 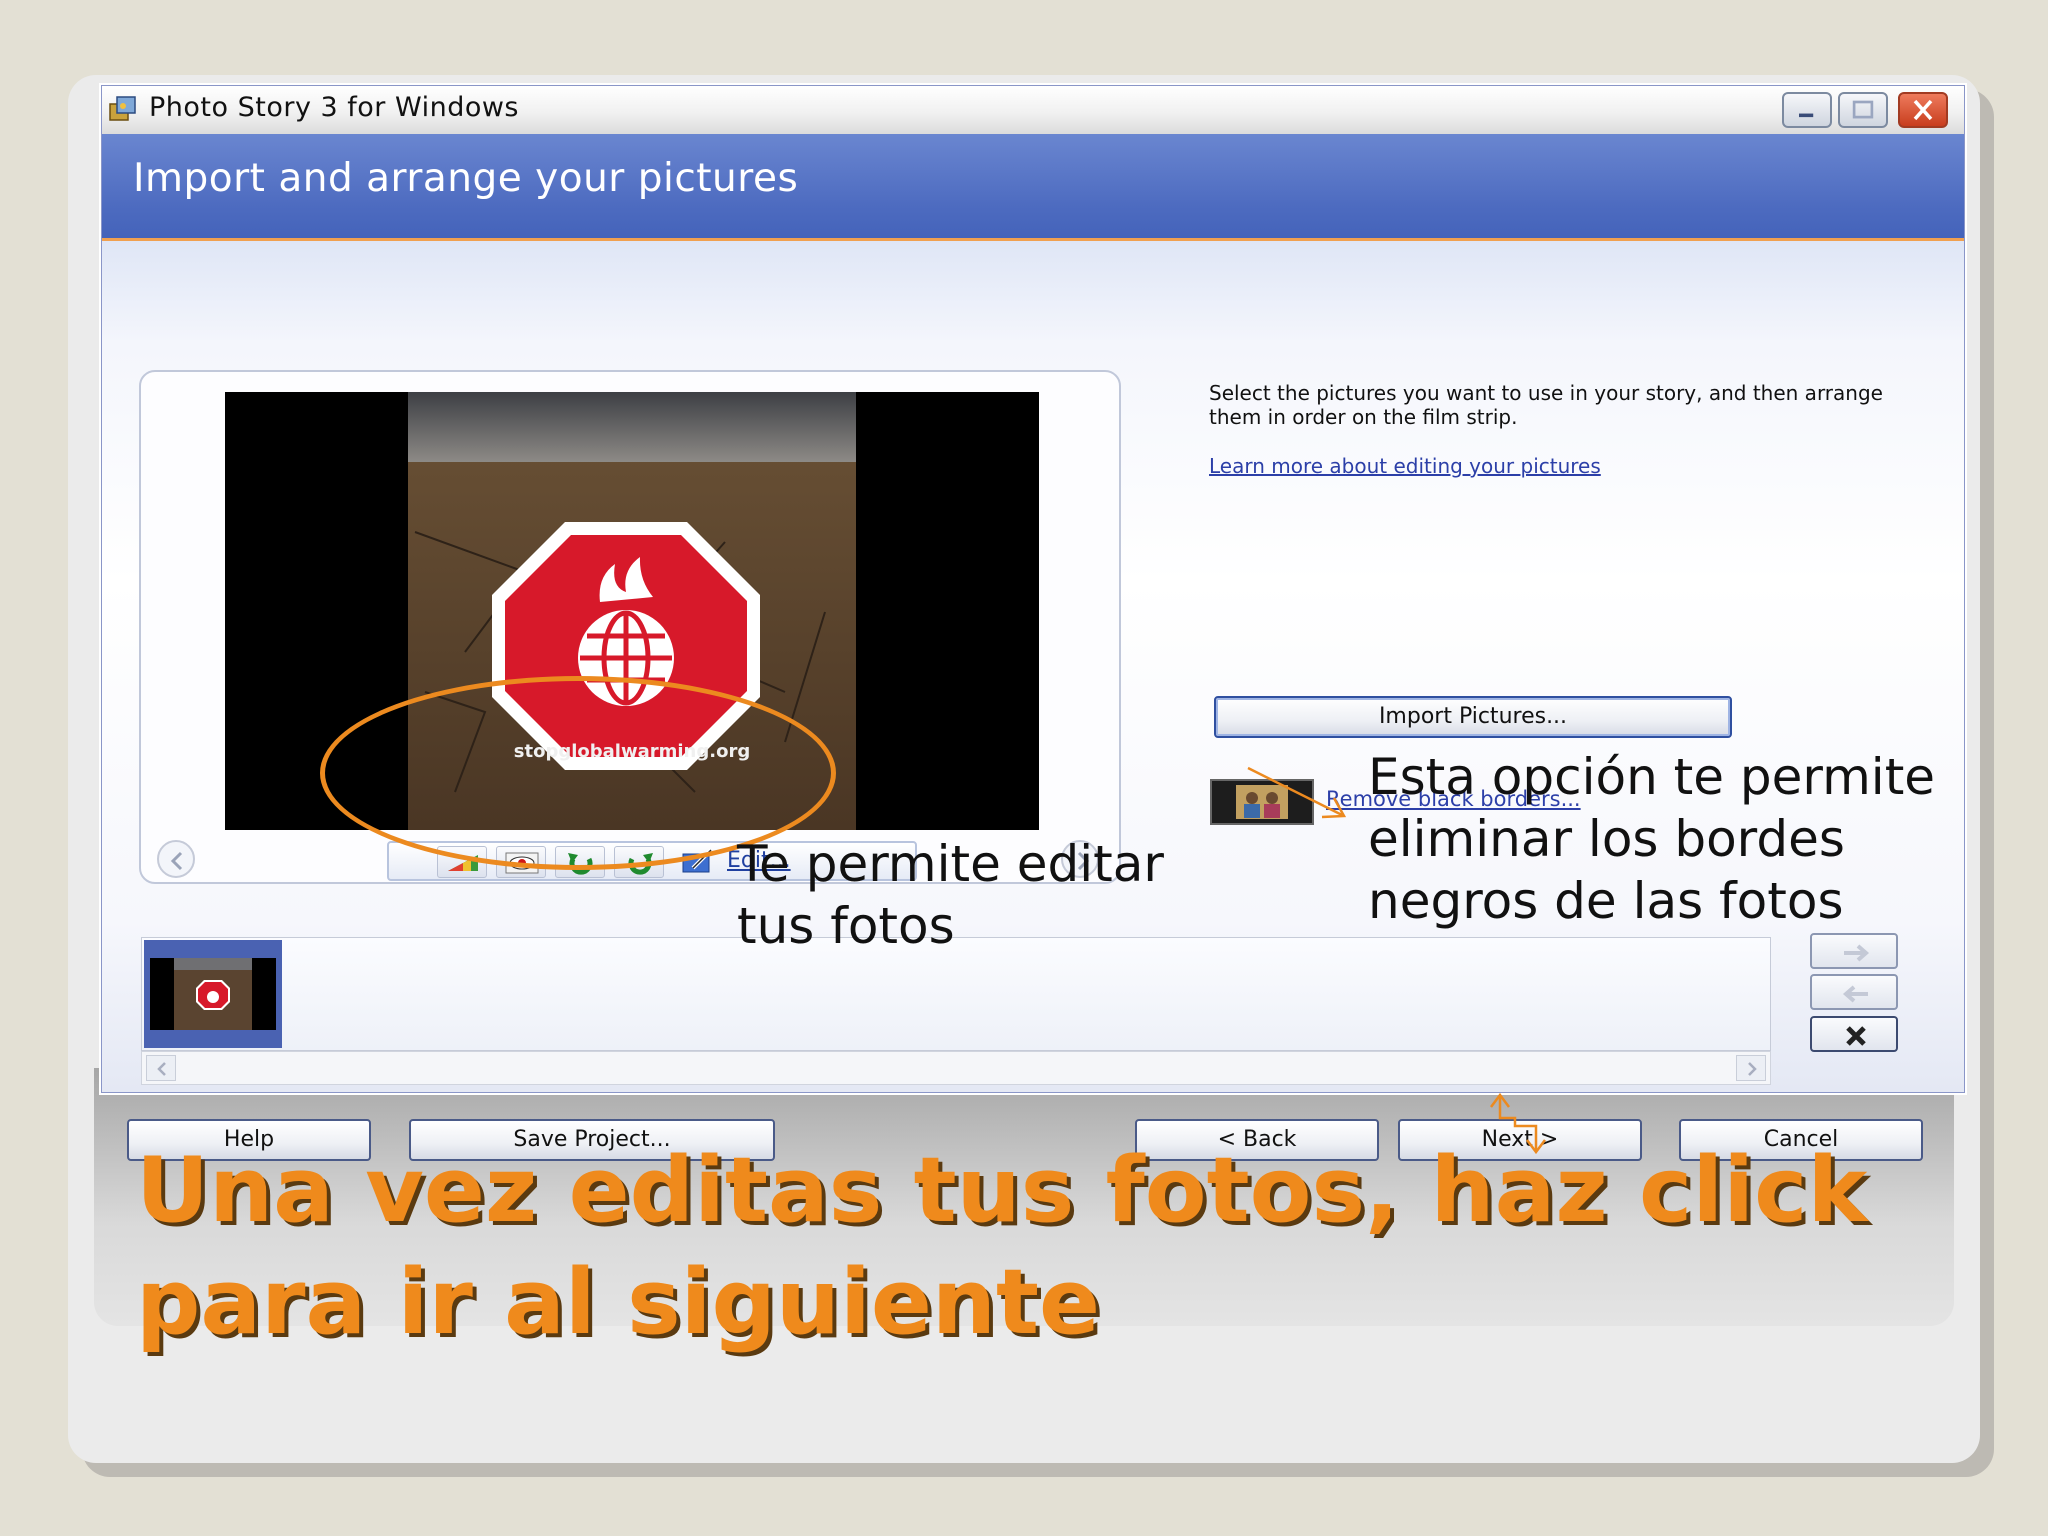 I want to click on arrow-right-icon, so click(x=1857, y=953).